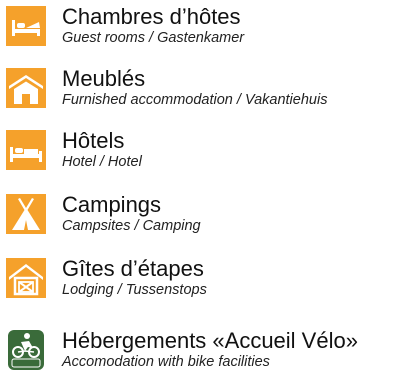  Describe the element at coordinates (131, 226) in the screenshot. I see `item-subtitle: Campsites / Camping` at that location.